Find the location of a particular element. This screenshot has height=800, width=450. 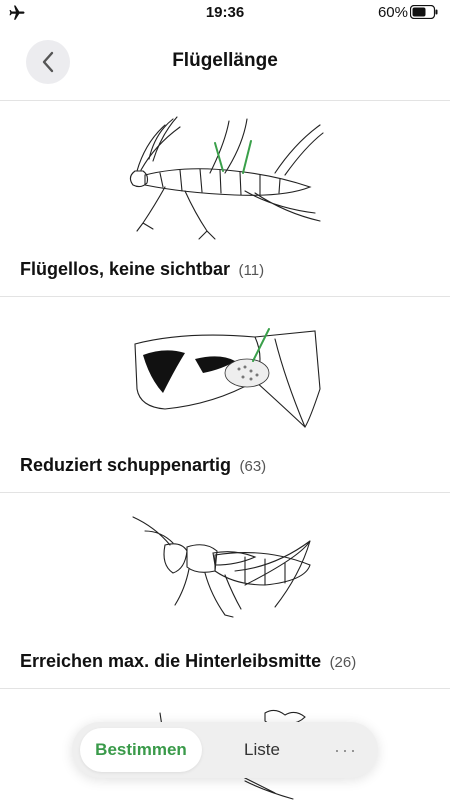

option-count: (26) is located at coordinates (343, 662).